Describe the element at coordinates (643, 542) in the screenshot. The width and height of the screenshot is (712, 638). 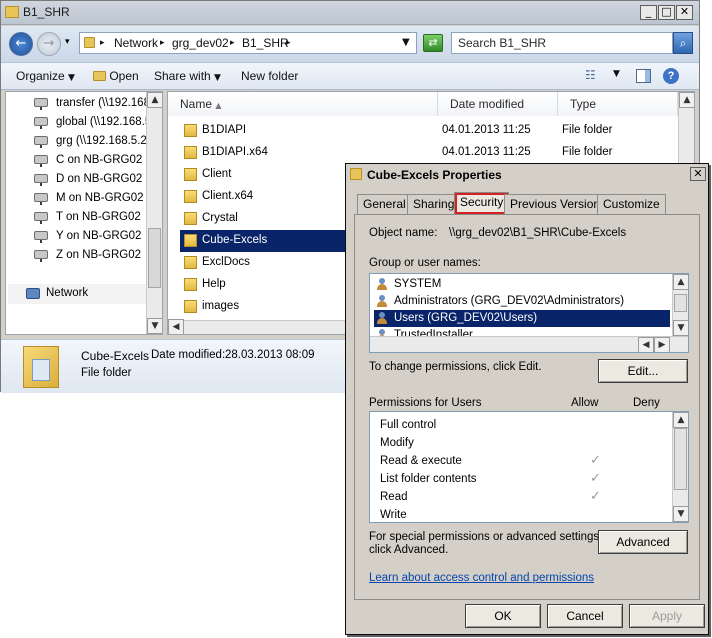
I see `advanced-button: Advanced` at that location.